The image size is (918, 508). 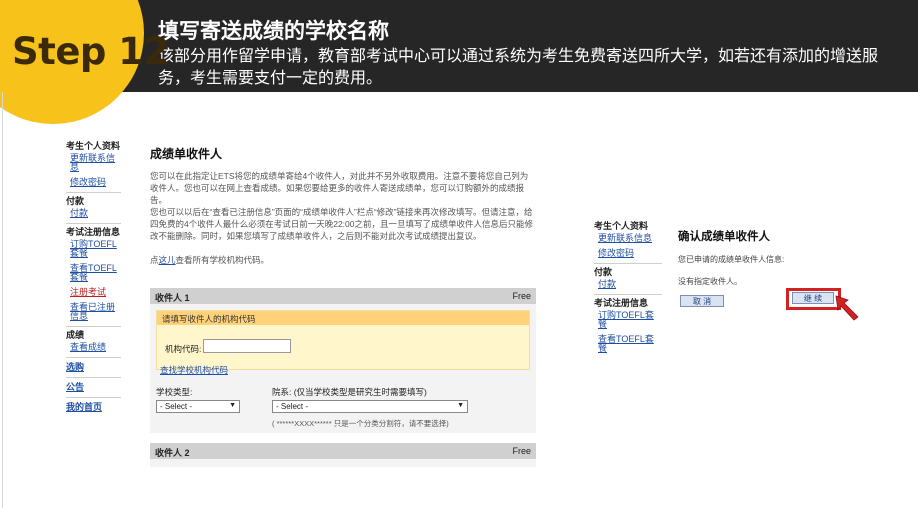 I want to click on highlight-box, so click(x=813, y=299).